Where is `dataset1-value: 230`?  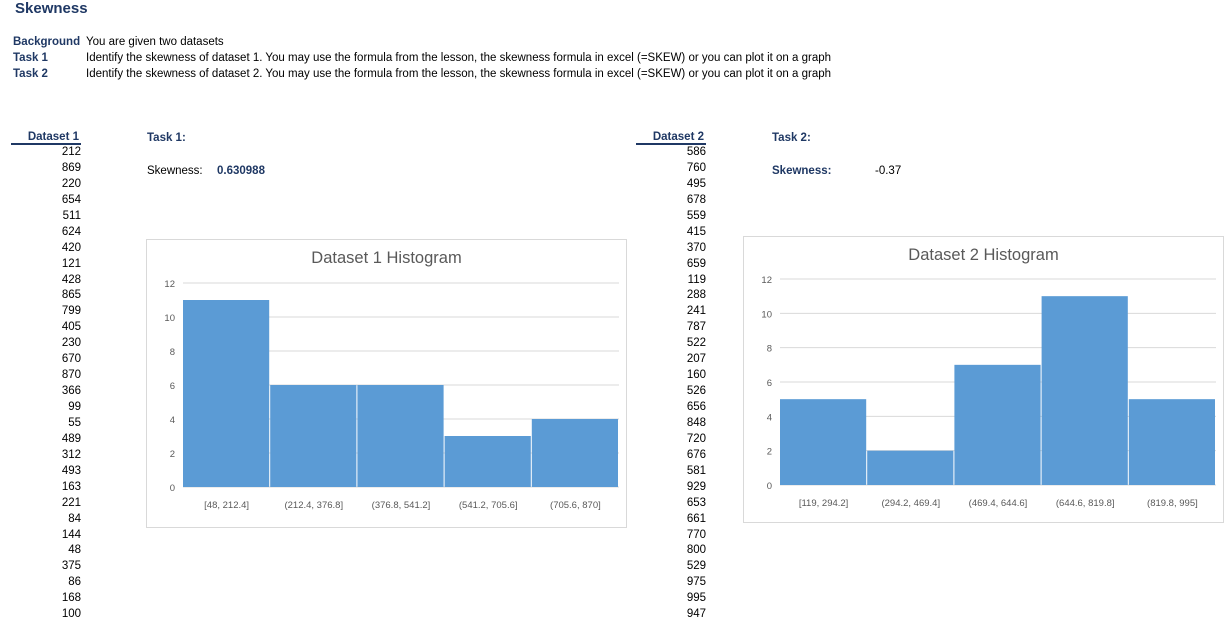 dataset1-value: 230 is located at coordinates (46, 344).